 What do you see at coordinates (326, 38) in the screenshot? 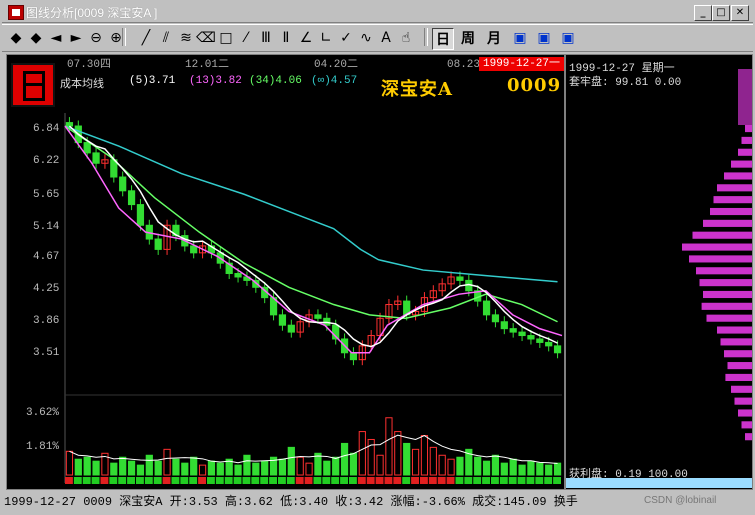
I see `arrow-line-icon: ∟` at bounding box center [326, 38].